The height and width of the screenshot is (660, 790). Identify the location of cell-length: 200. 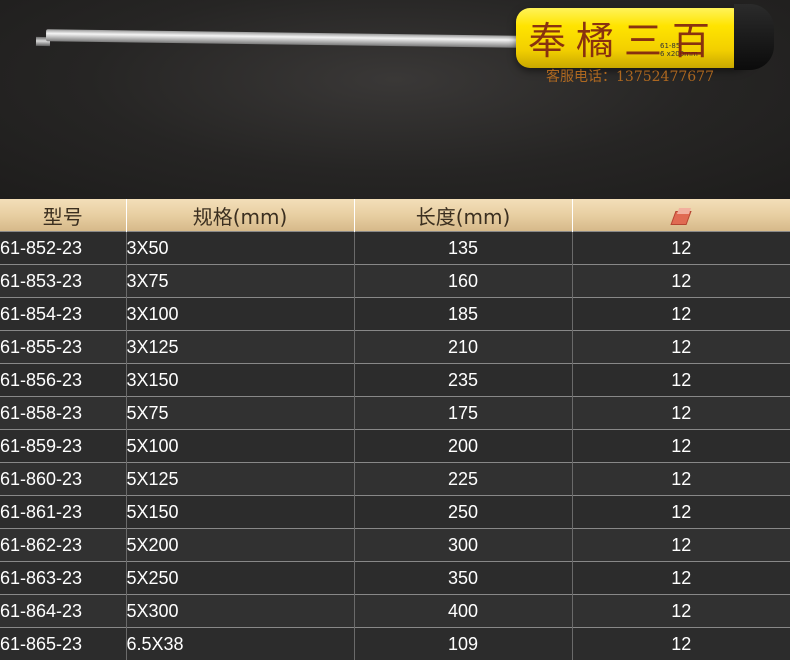
(463, 446).